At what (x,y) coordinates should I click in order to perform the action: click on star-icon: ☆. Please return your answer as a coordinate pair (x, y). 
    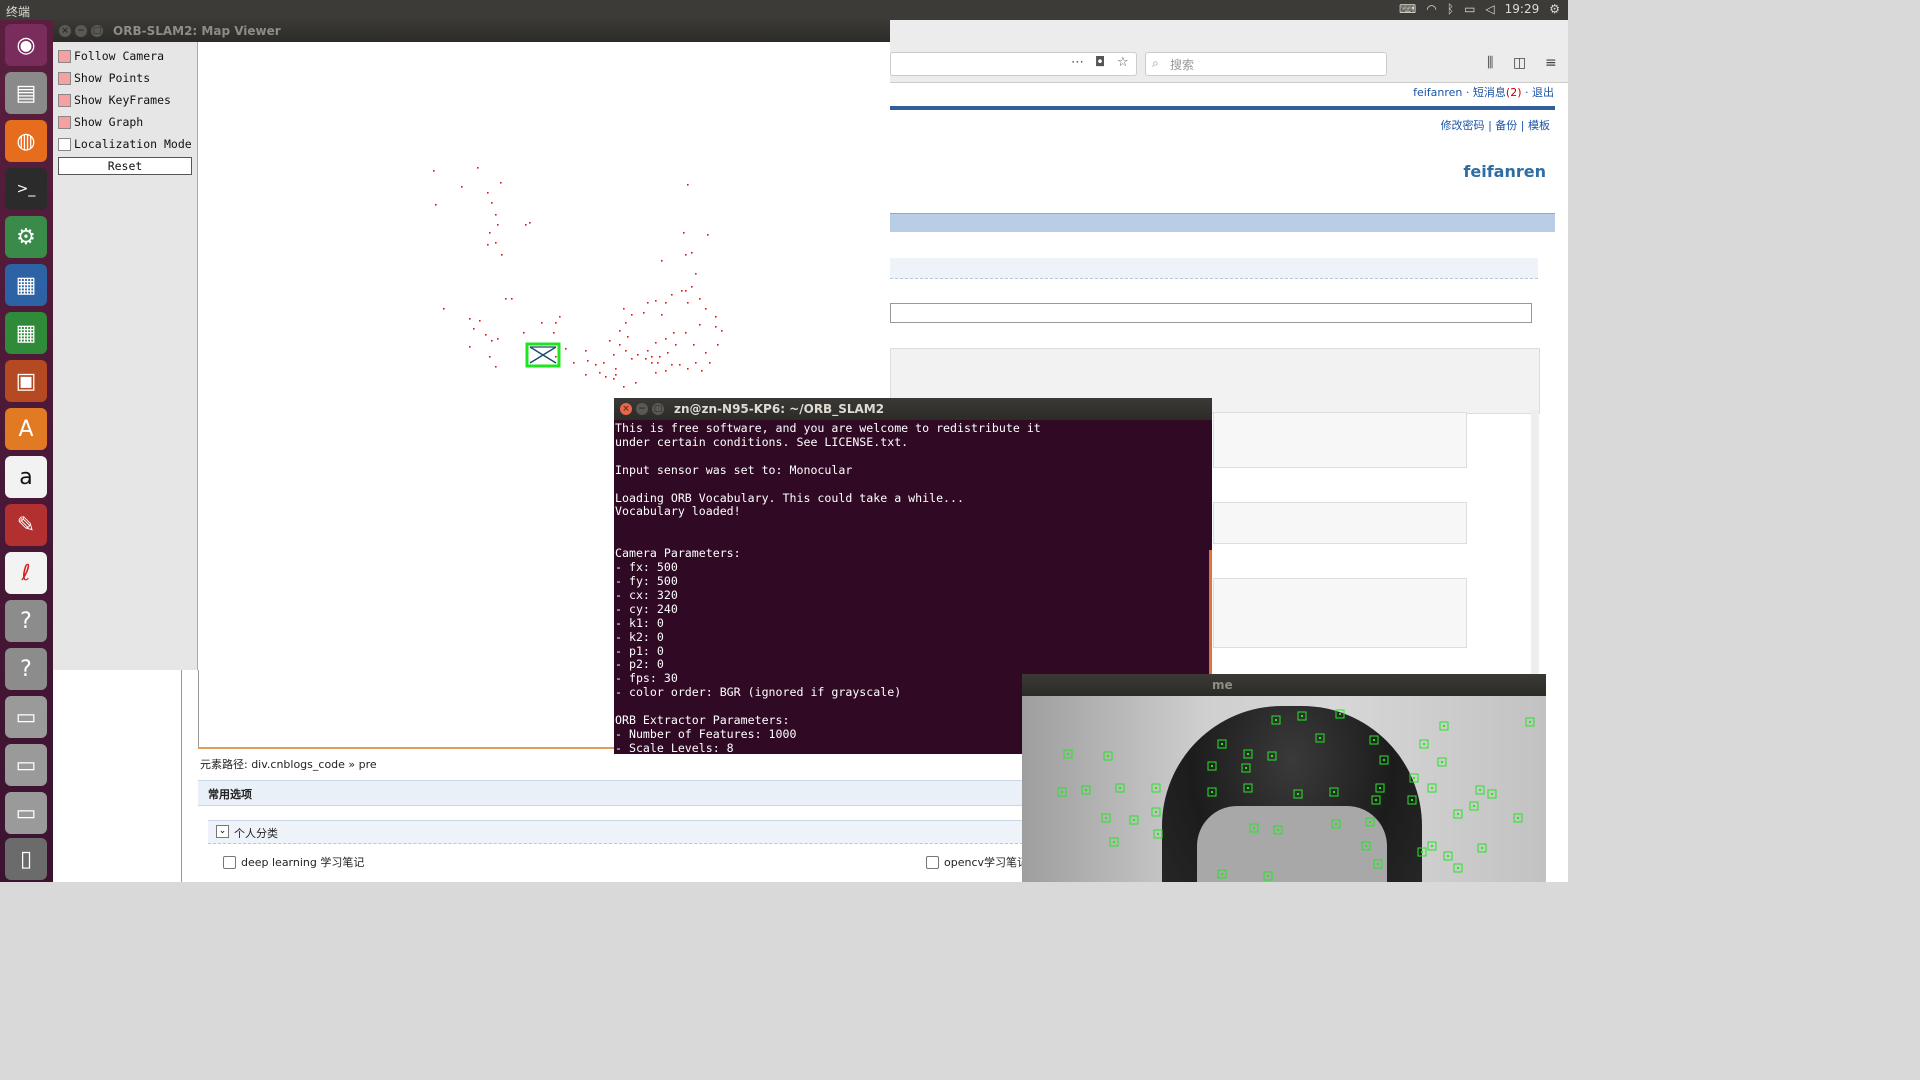
    Looking at the image, I should click on (1123, 62).